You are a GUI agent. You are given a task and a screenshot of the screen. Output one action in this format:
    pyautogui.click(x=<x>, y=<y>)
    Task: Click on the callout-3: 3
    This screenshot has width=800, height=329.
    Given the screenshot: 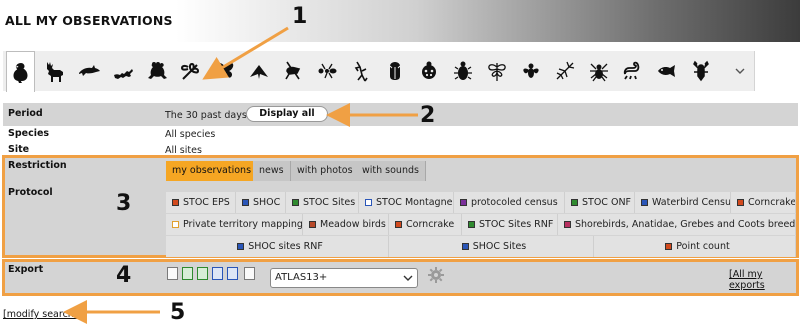 What is the action you would take?
    pyautogui.click(x=124, y=203)
    